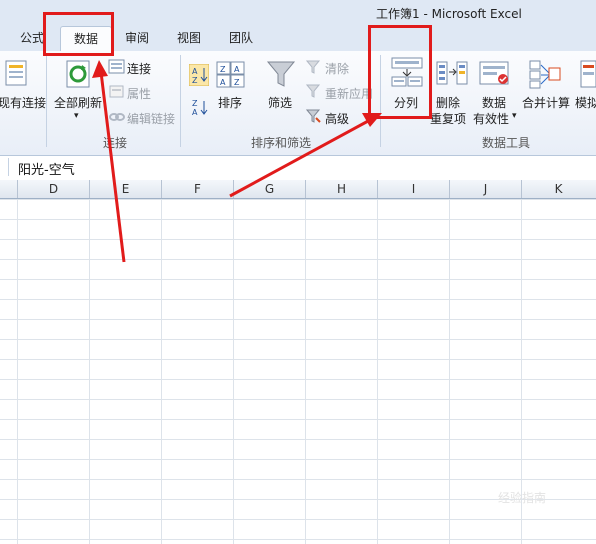  What do you see at coordinates (231, 76) in the screenshot?
I see `sort-icon: ZAAZ` at bounding box center [231, 76].